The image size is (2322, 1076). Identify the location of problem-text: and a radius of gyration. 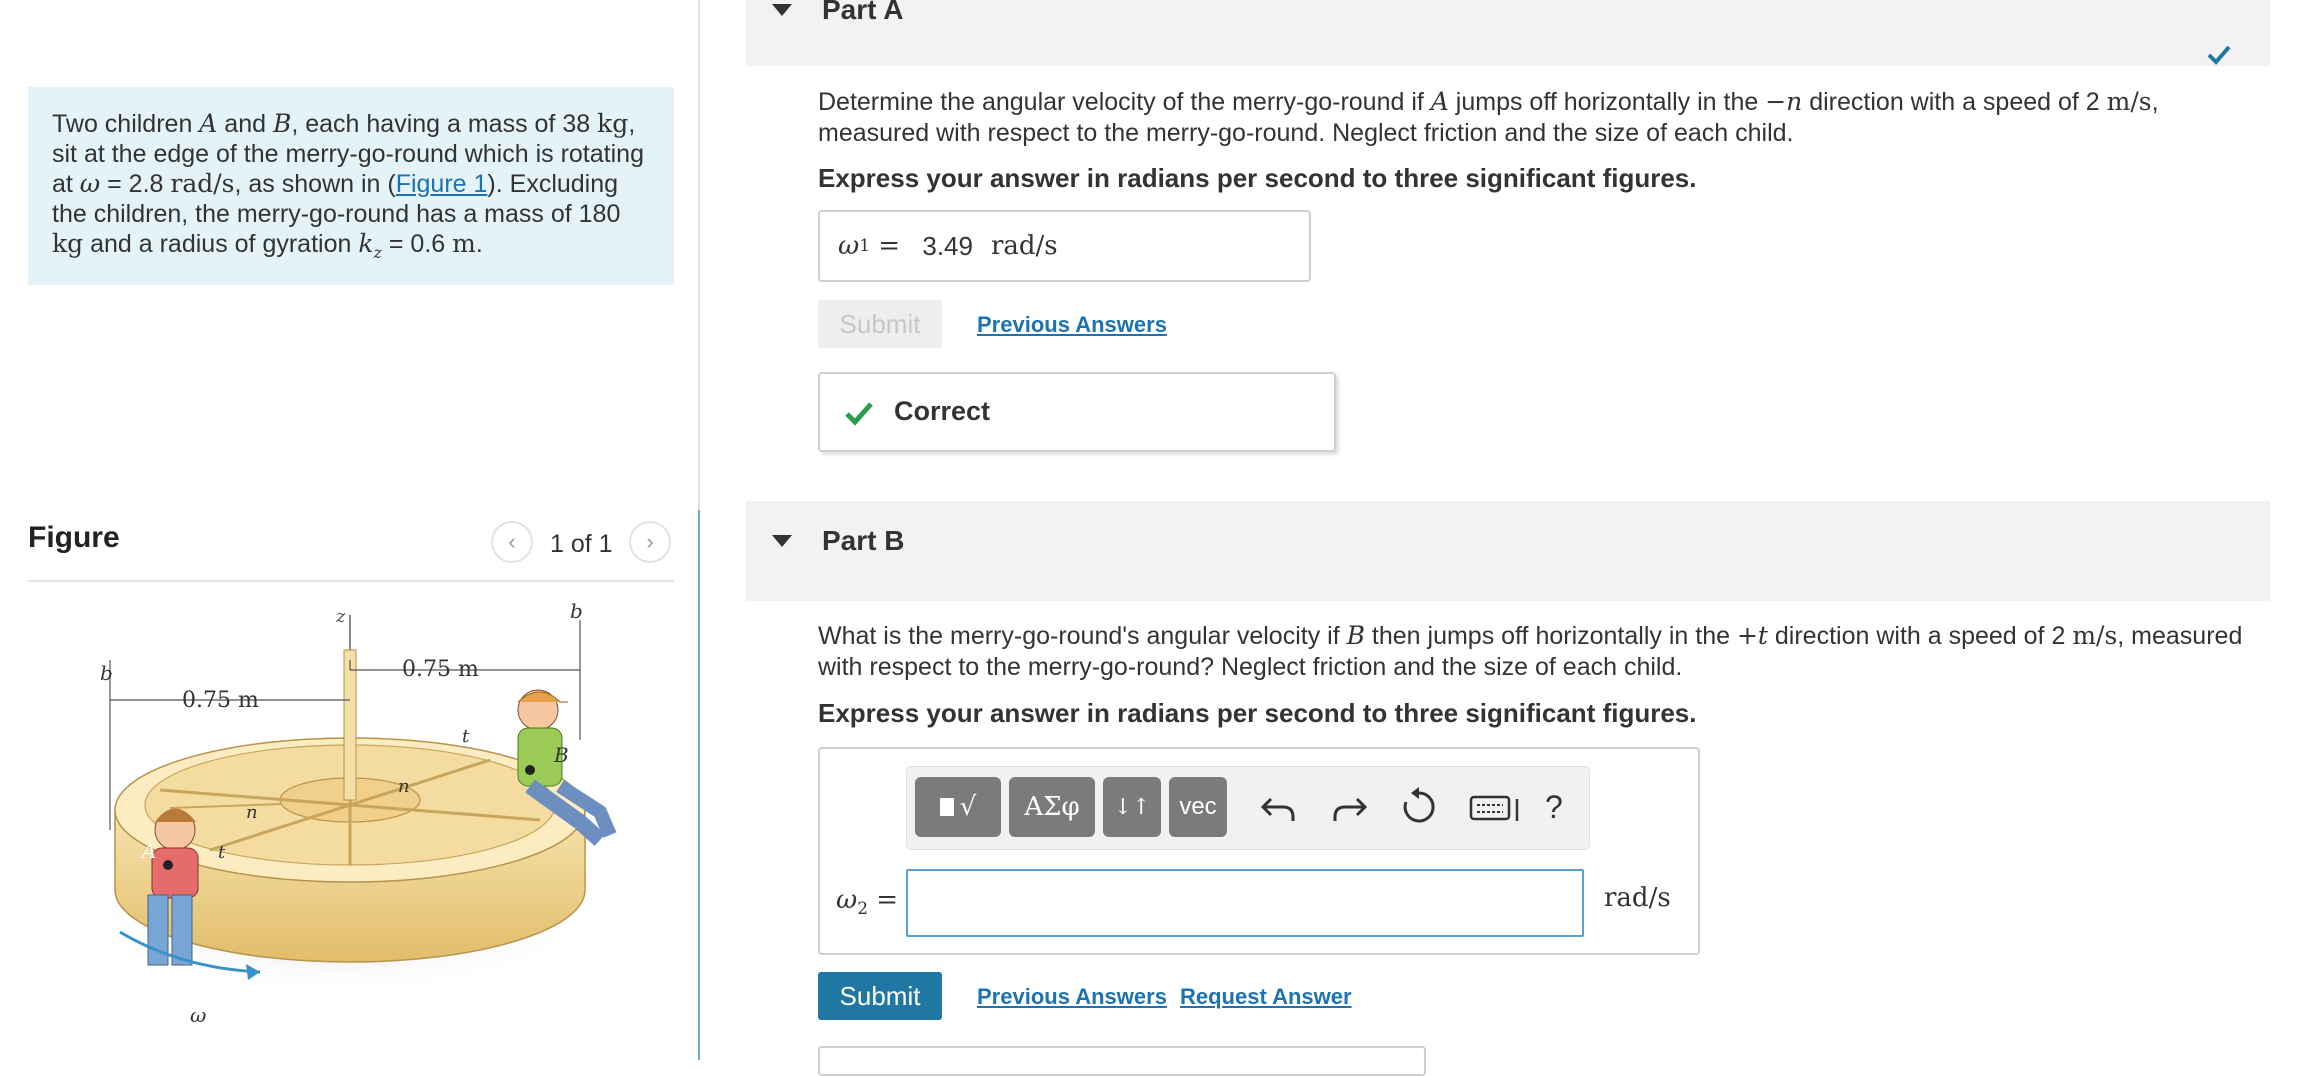
(221, 244).